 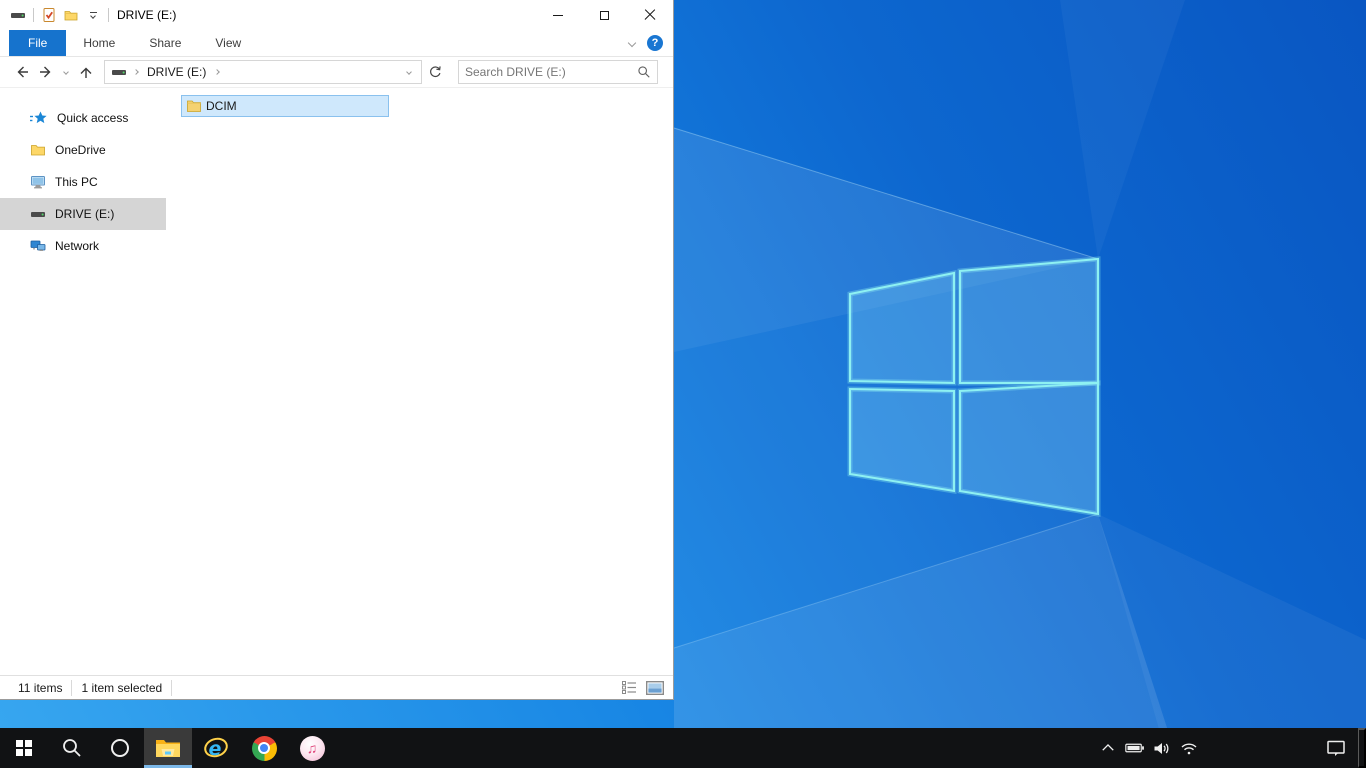 What do you see at coordinates (40, 687) in the screenshot?
I see `items-count: 11 items` at bounding box center [40, 687].